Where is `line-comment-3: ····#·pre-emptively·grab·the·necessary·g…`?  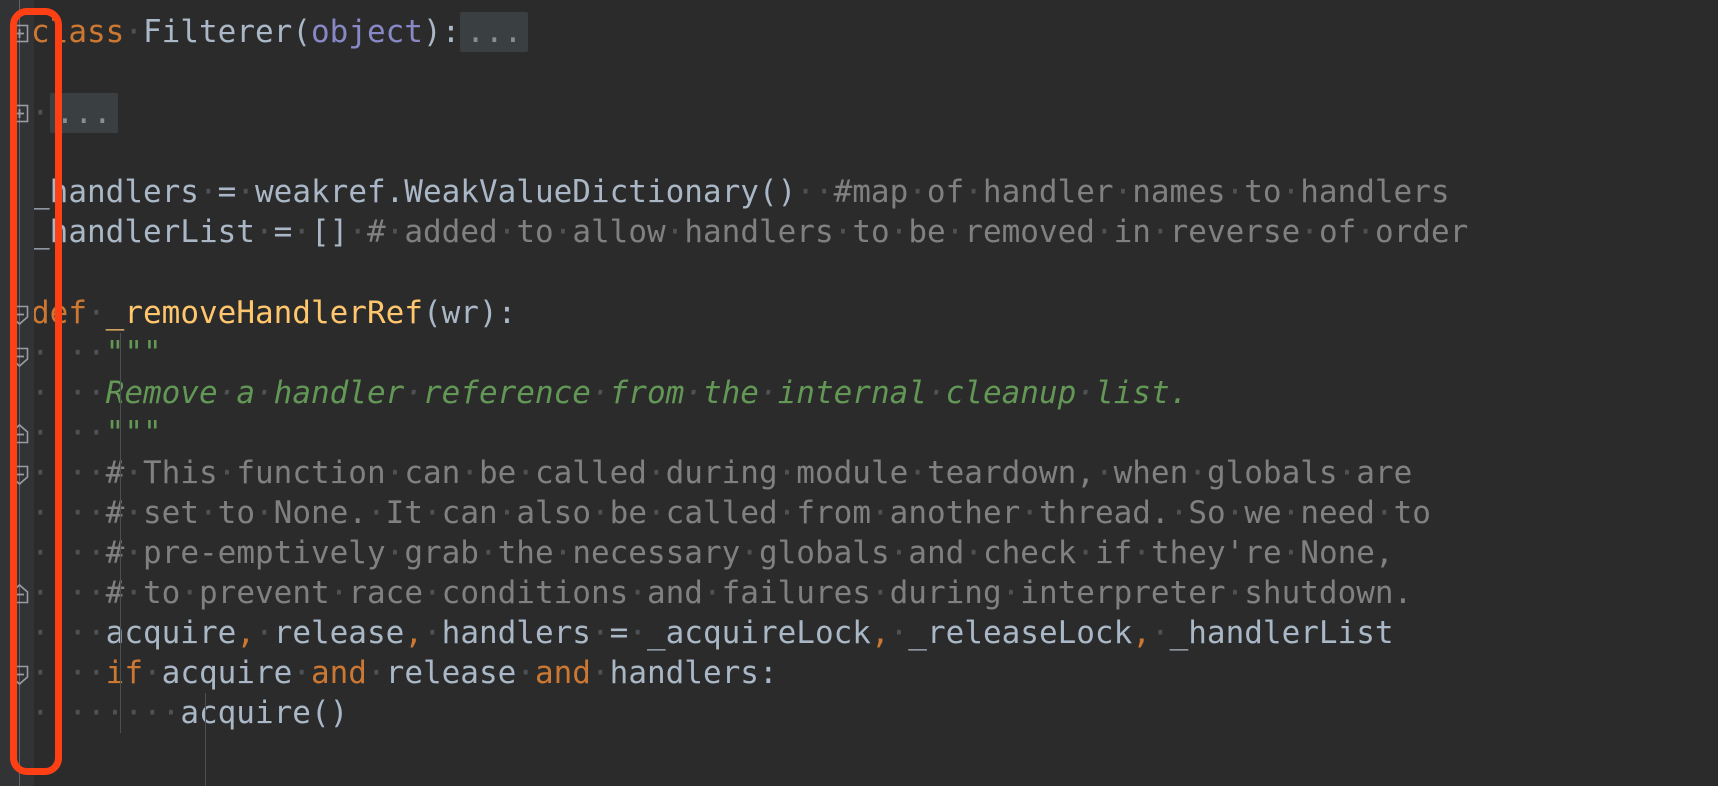
line-comment-3: ····#·pre-emptively·grab·the·necessary·g… is located at coordinates (712, 553).